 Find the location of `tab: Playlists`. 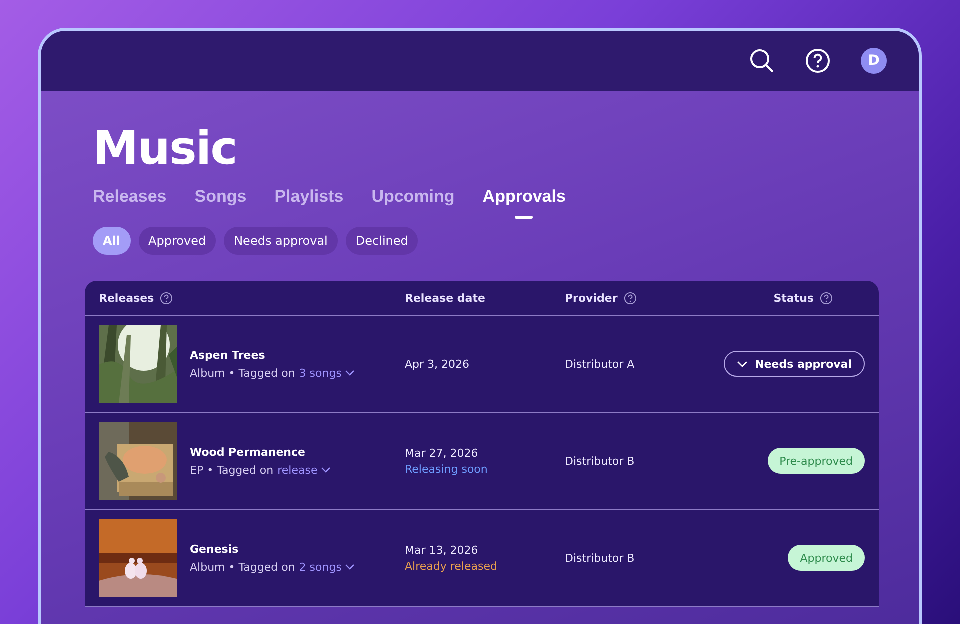

tab: Playlists is located at coordinates (309, 205).